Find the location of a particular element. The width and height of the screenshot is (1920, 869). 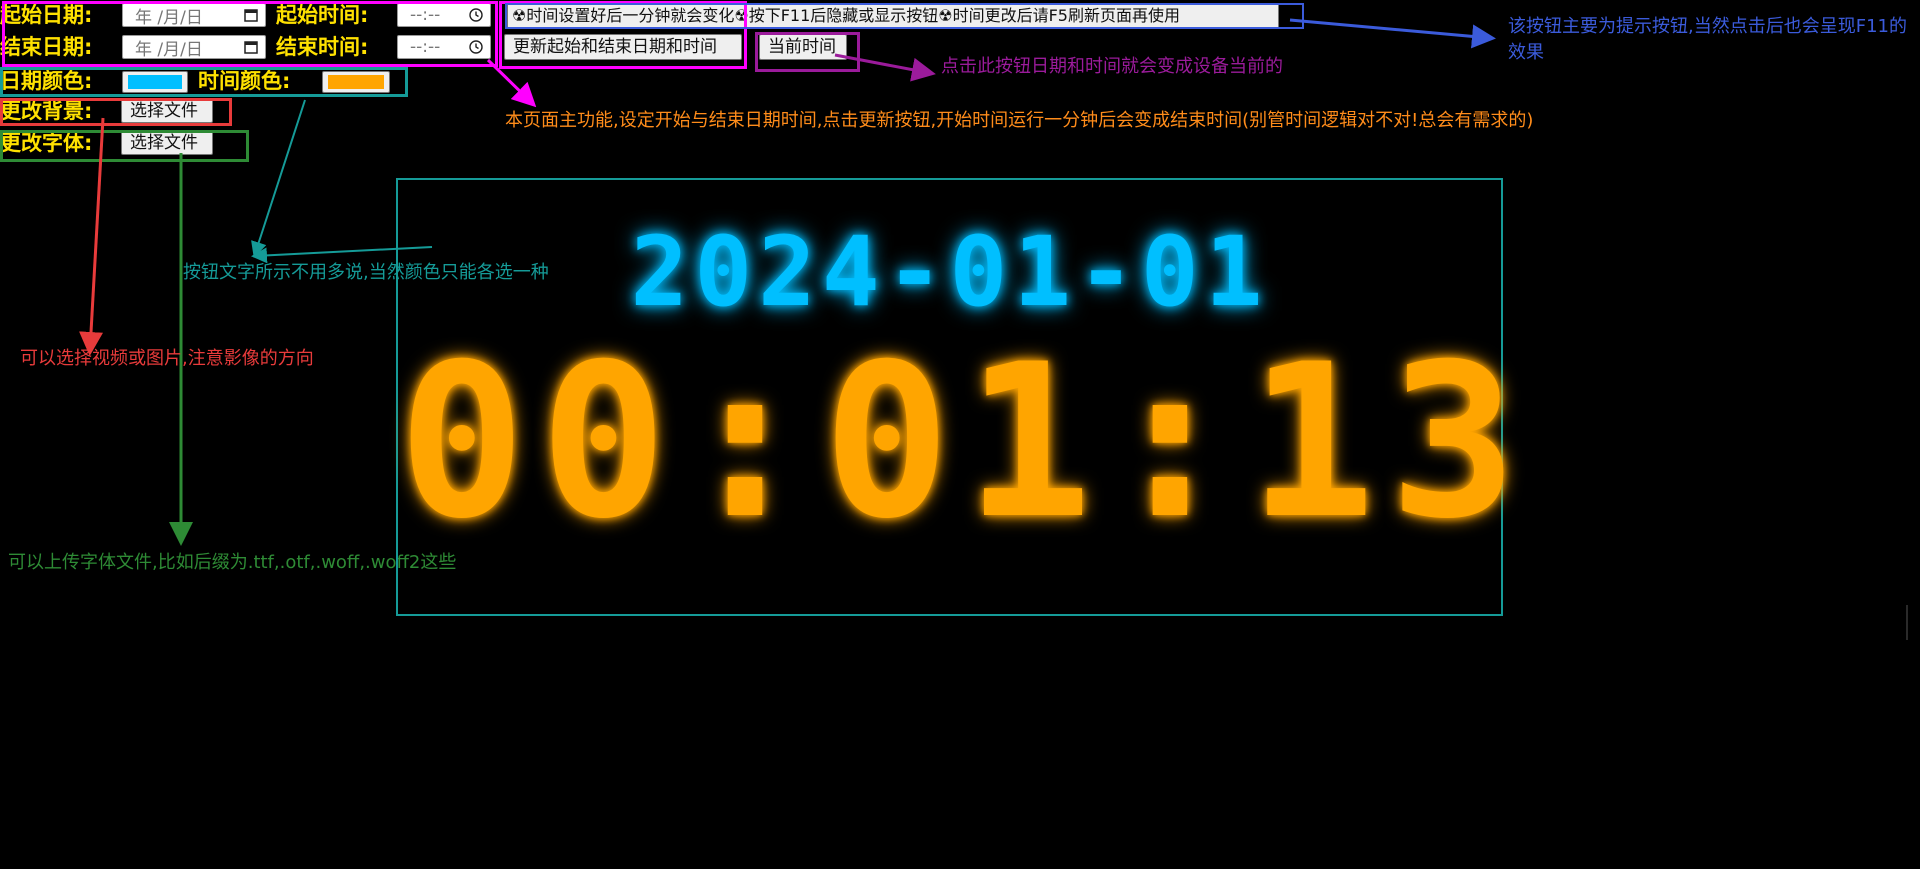

background-note: 可以选择视频或图片,注意影像的方向 is located at coordinates (167, 358).